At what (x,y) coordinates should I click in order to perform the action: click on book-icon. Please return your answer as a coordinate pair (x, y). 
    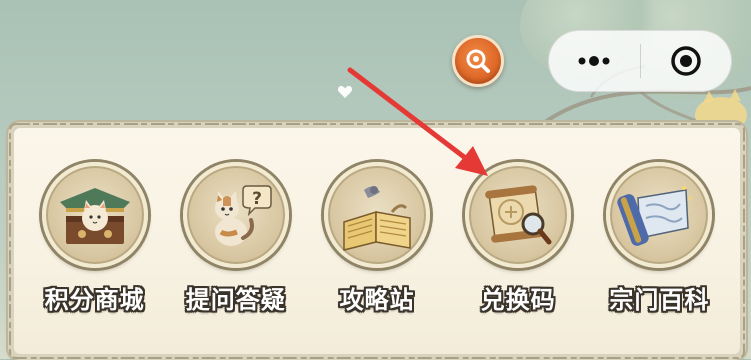
    Looking at the image, I should click on (377, 218).